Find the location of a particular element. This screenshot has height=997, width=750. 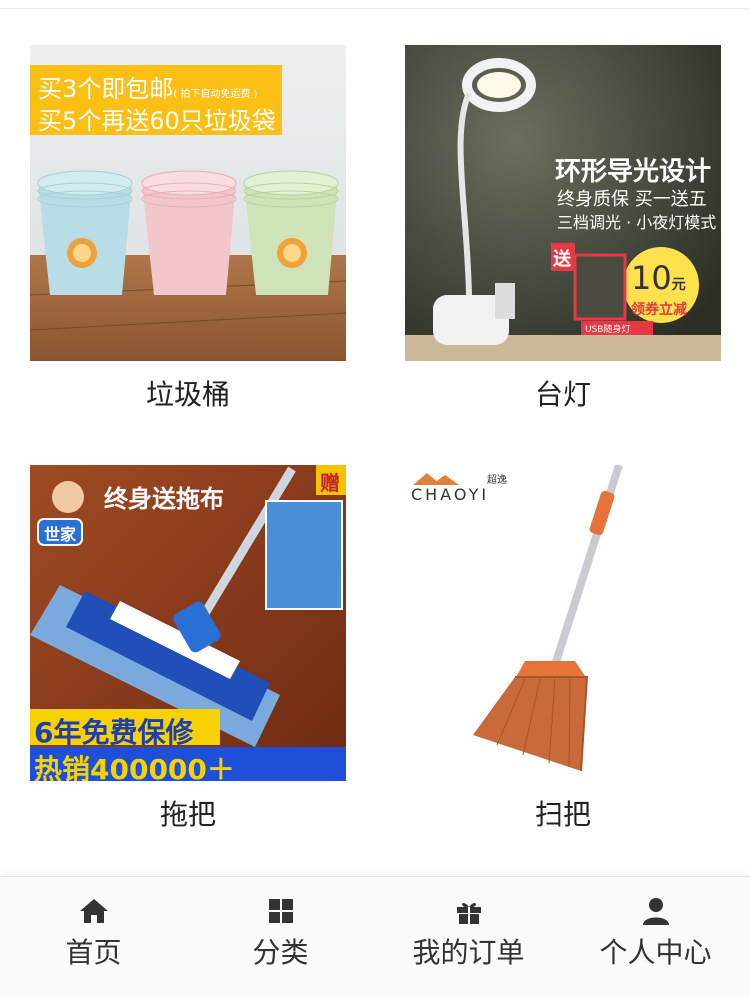

warranty-text: 6年免费保修 is located at coordinates (114, 732).